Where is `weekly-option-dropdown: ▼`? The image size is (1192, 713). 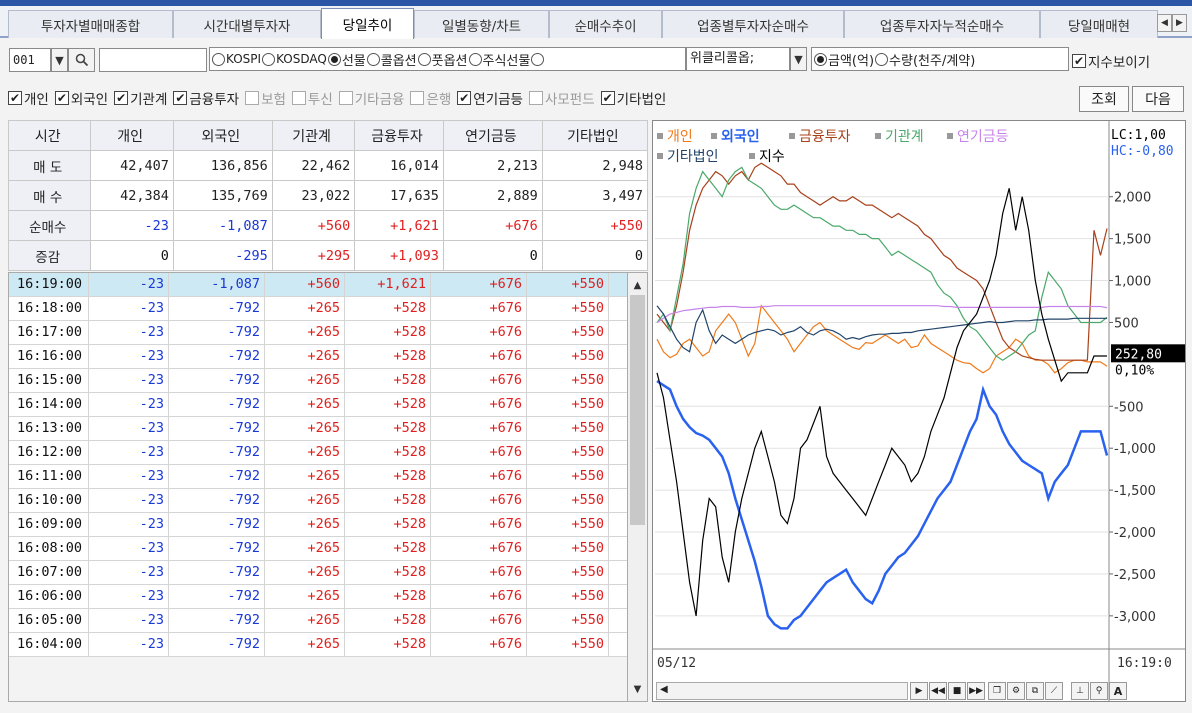
weekly-option-dropdown: ▼ is located at coordinates (798, 59).